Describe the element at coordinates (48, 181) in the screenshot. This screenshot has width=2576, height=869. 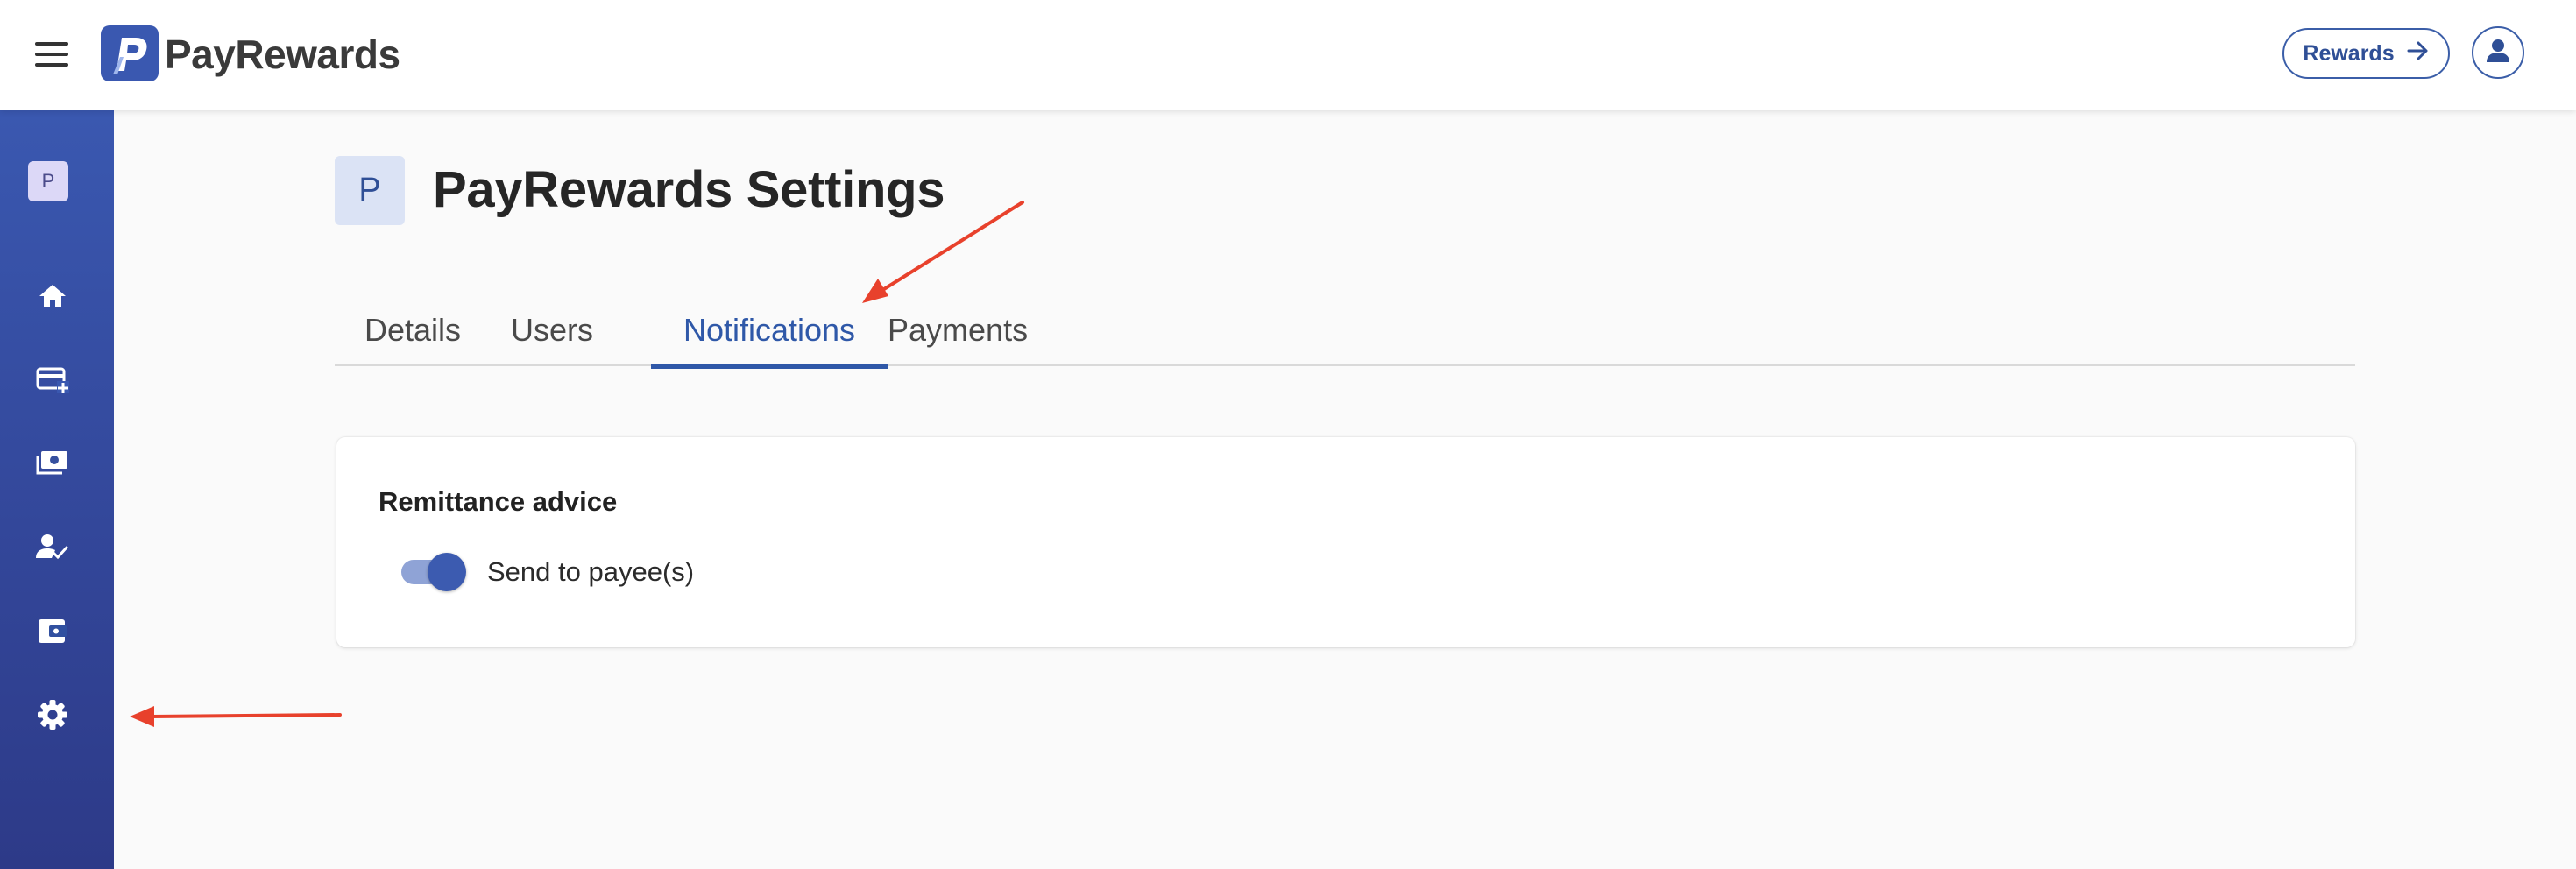
I see `org-badge: P` at that location.